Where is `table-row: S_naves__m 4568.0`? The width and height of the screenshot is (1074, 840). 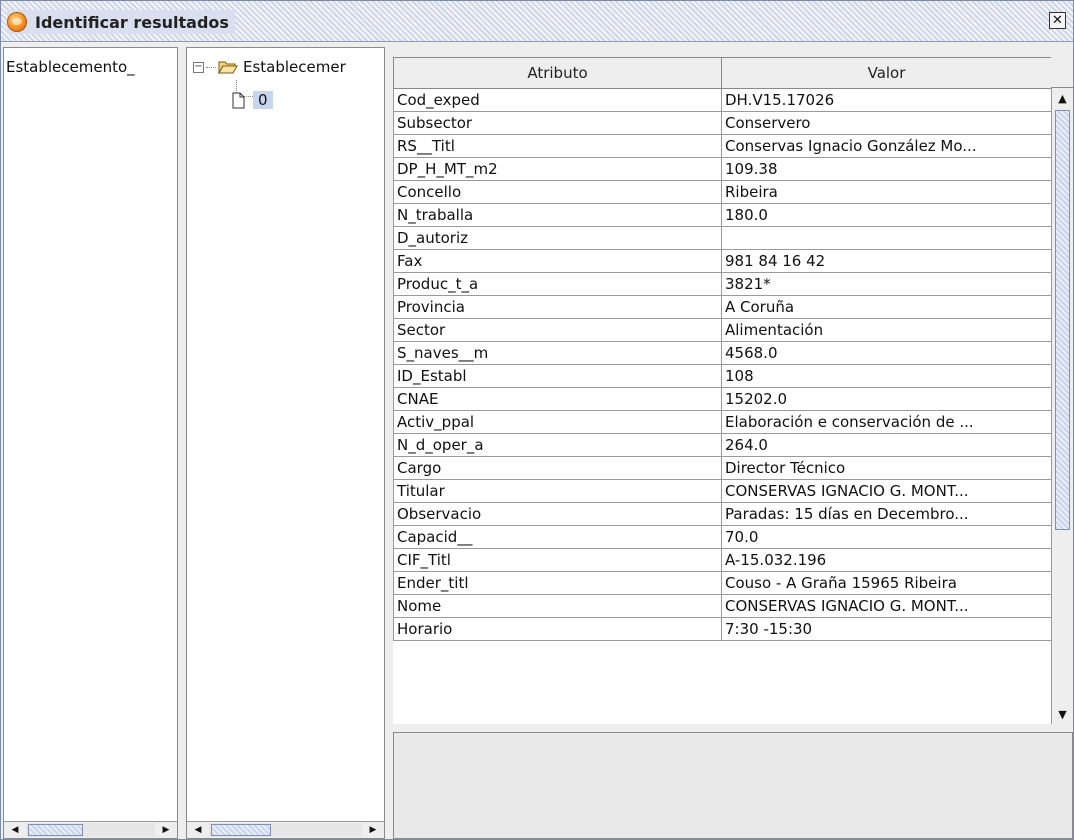 table-row: S_naves__m 4568.0 is located at coordinates (722, 353).